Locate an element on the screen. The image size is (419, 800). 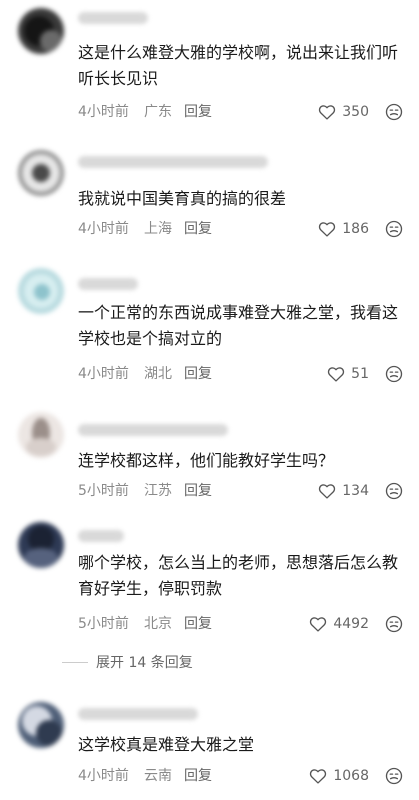
expand-replies-label: 展开 14 条回复 is located at coordinates (144, 663).